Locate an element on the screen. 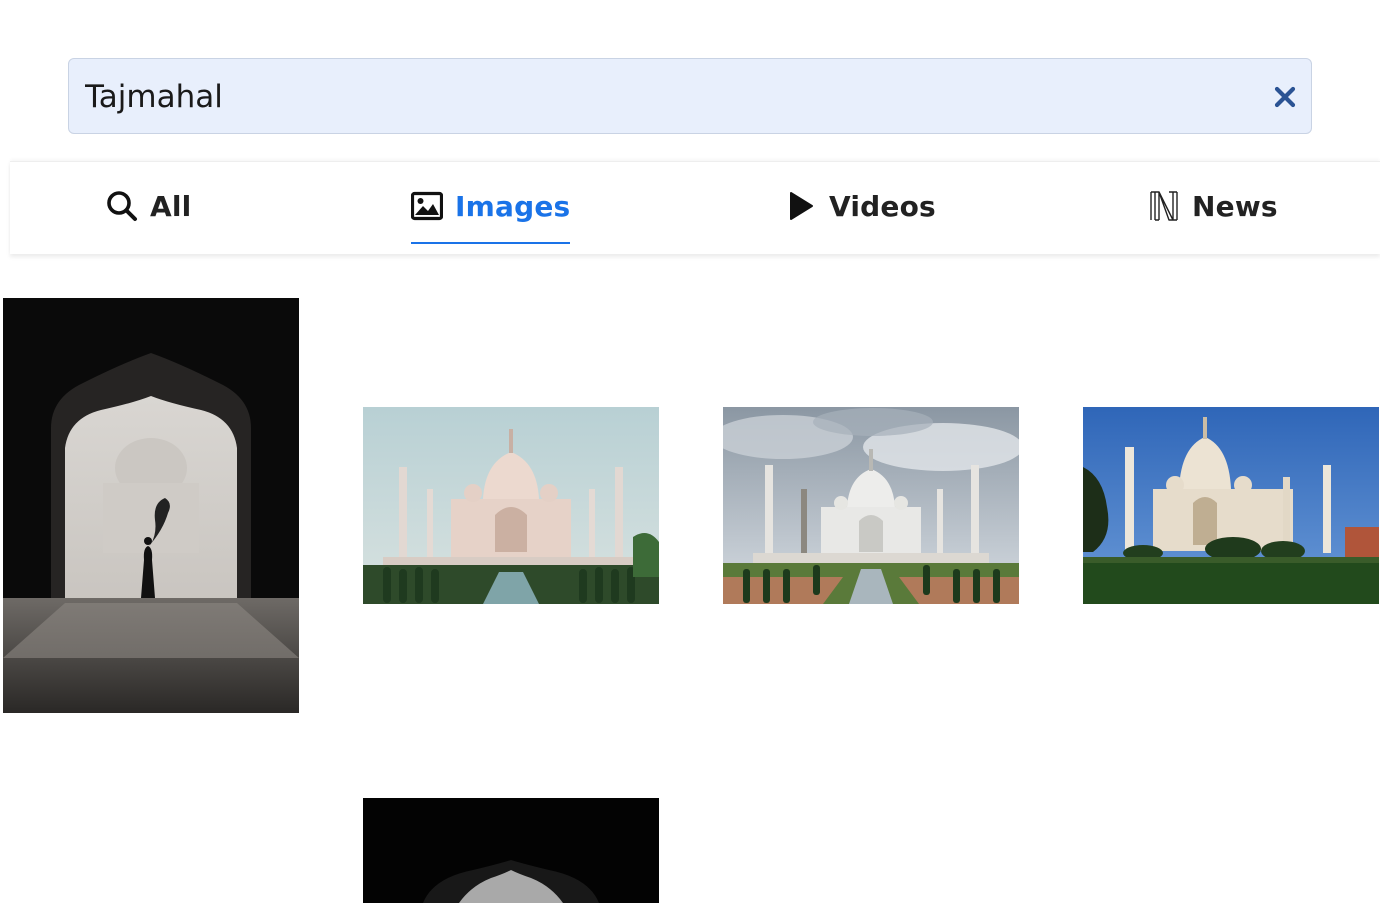 Image resolution: width=1380 pixels, height=903 pixels. result-image-archway-silhouette is located at coordinates (151, 505).